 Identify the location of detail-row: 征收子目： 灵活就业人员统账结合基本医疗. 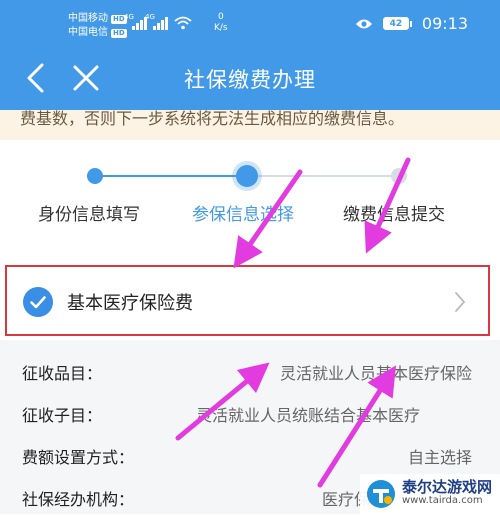
(250, 412).